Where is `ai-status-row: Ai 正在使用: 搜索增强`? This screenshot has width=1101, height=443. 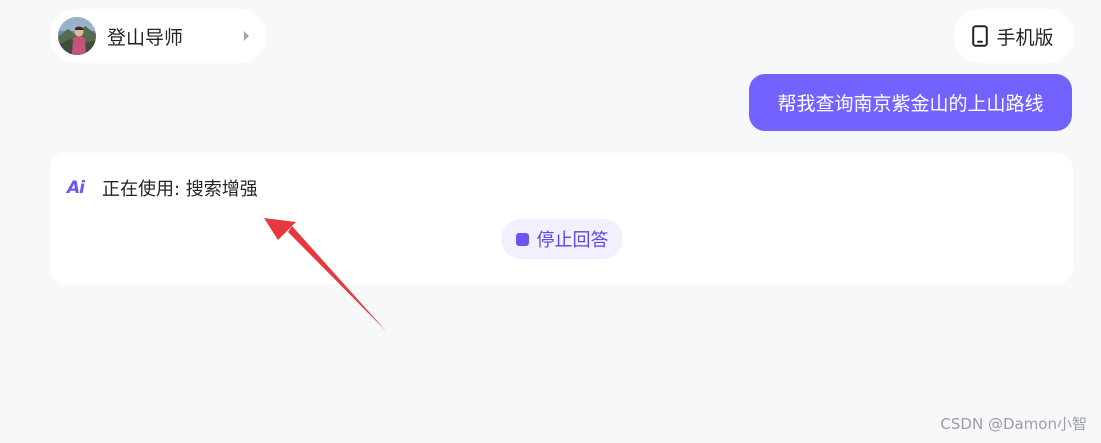 ai-status-row: Ai 正在使用: 搜索增强 is located at coordinates (162, 188).